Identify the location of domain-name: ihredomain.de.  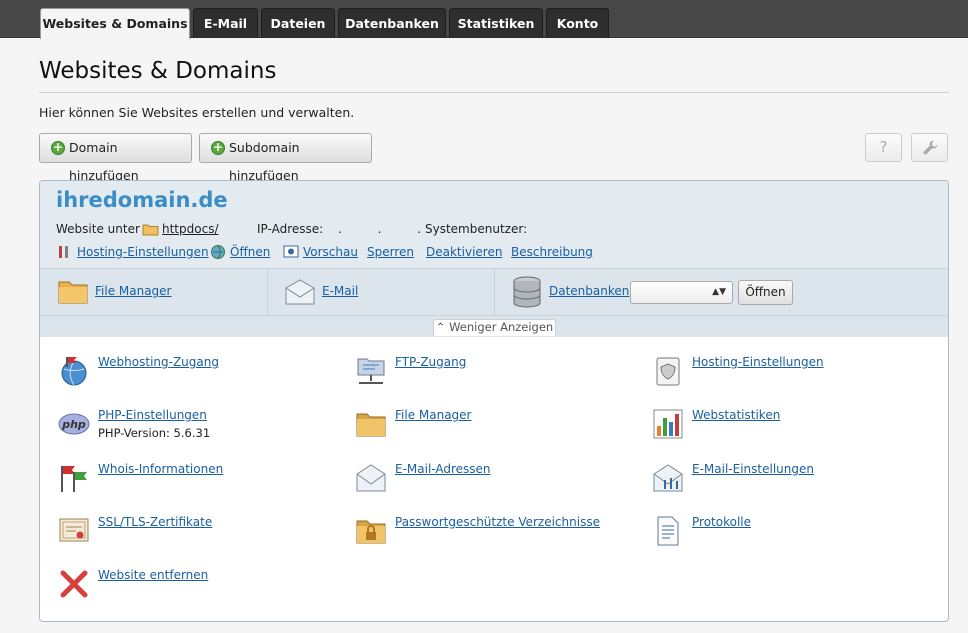
(142, 200).